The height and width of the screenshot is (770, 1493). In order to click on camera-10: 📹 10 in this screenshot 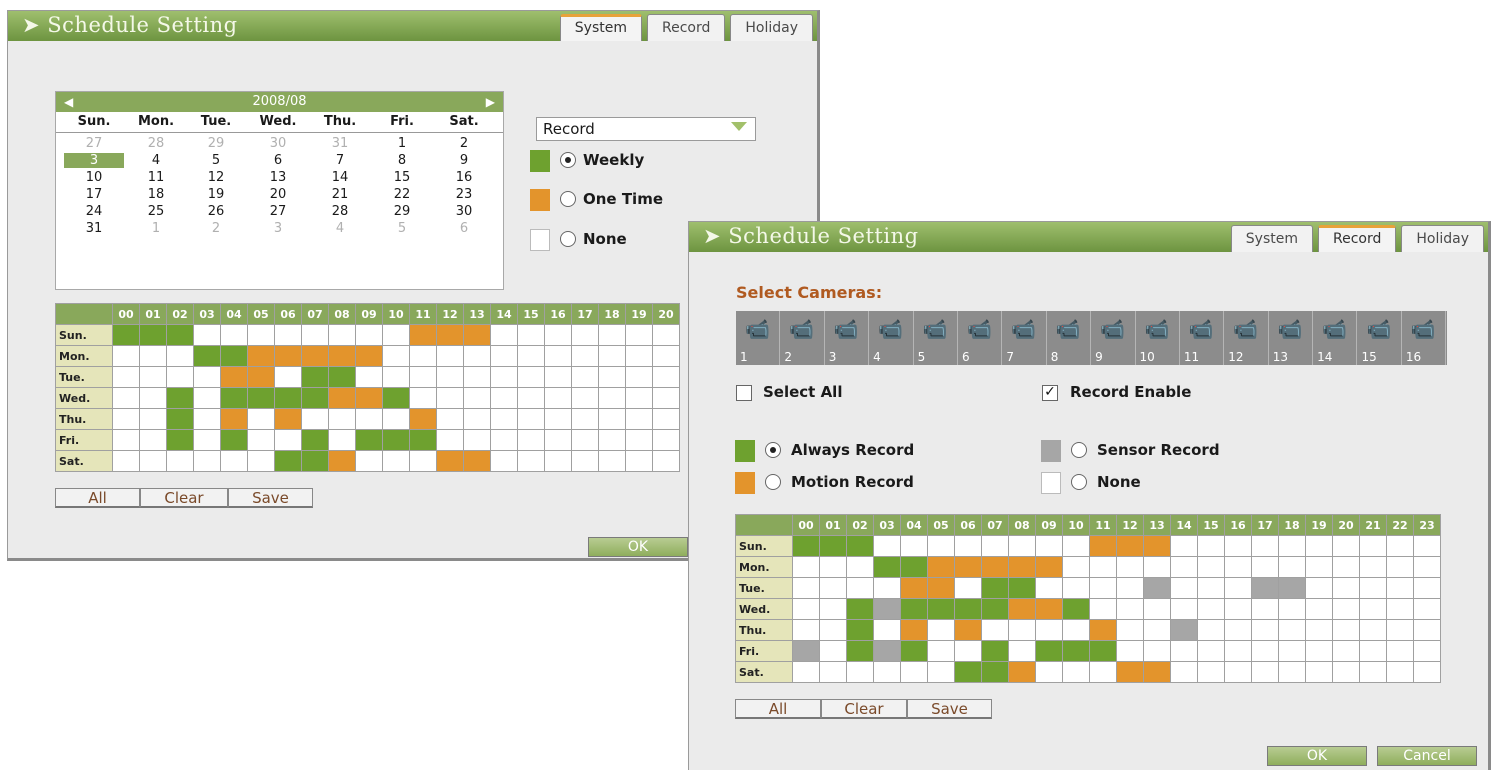, I will do `click(1158, 338)`.